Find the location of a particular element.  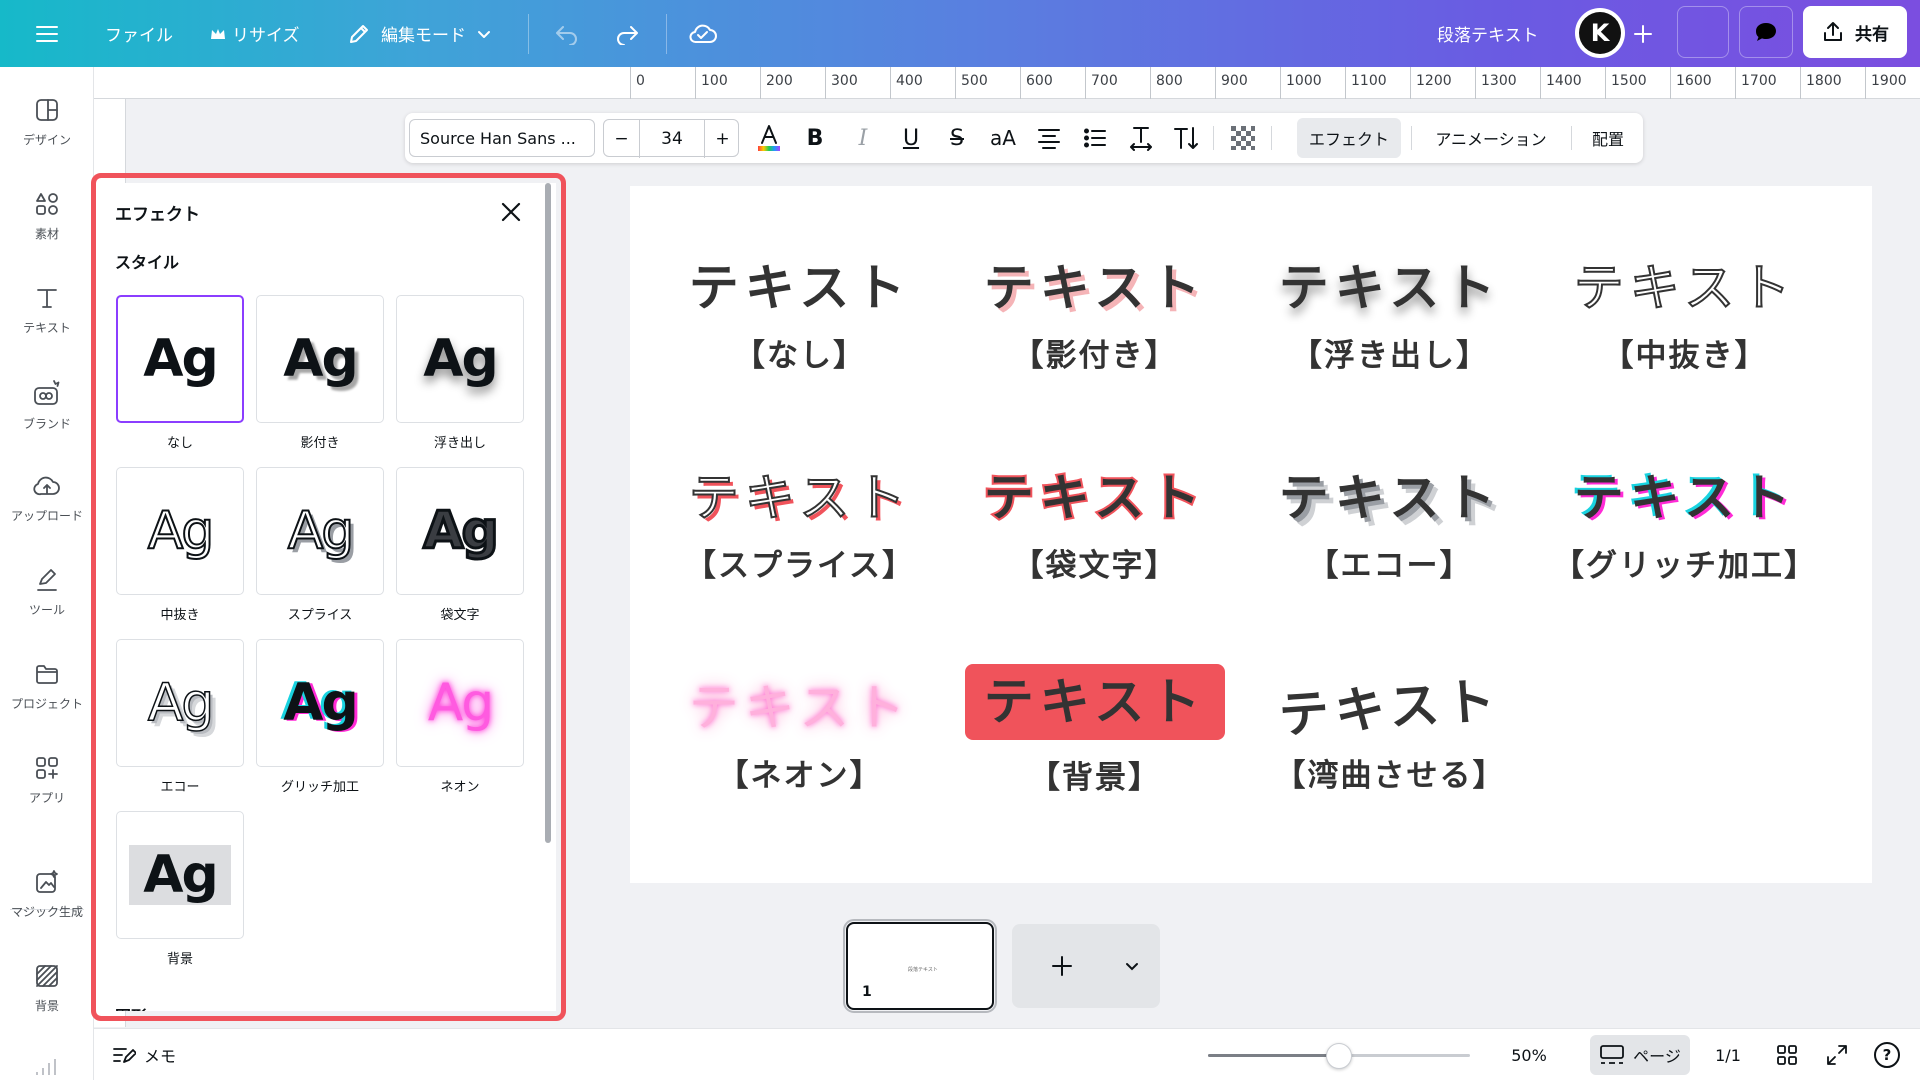

underline-icon: U is located at coordinates (911, 138).